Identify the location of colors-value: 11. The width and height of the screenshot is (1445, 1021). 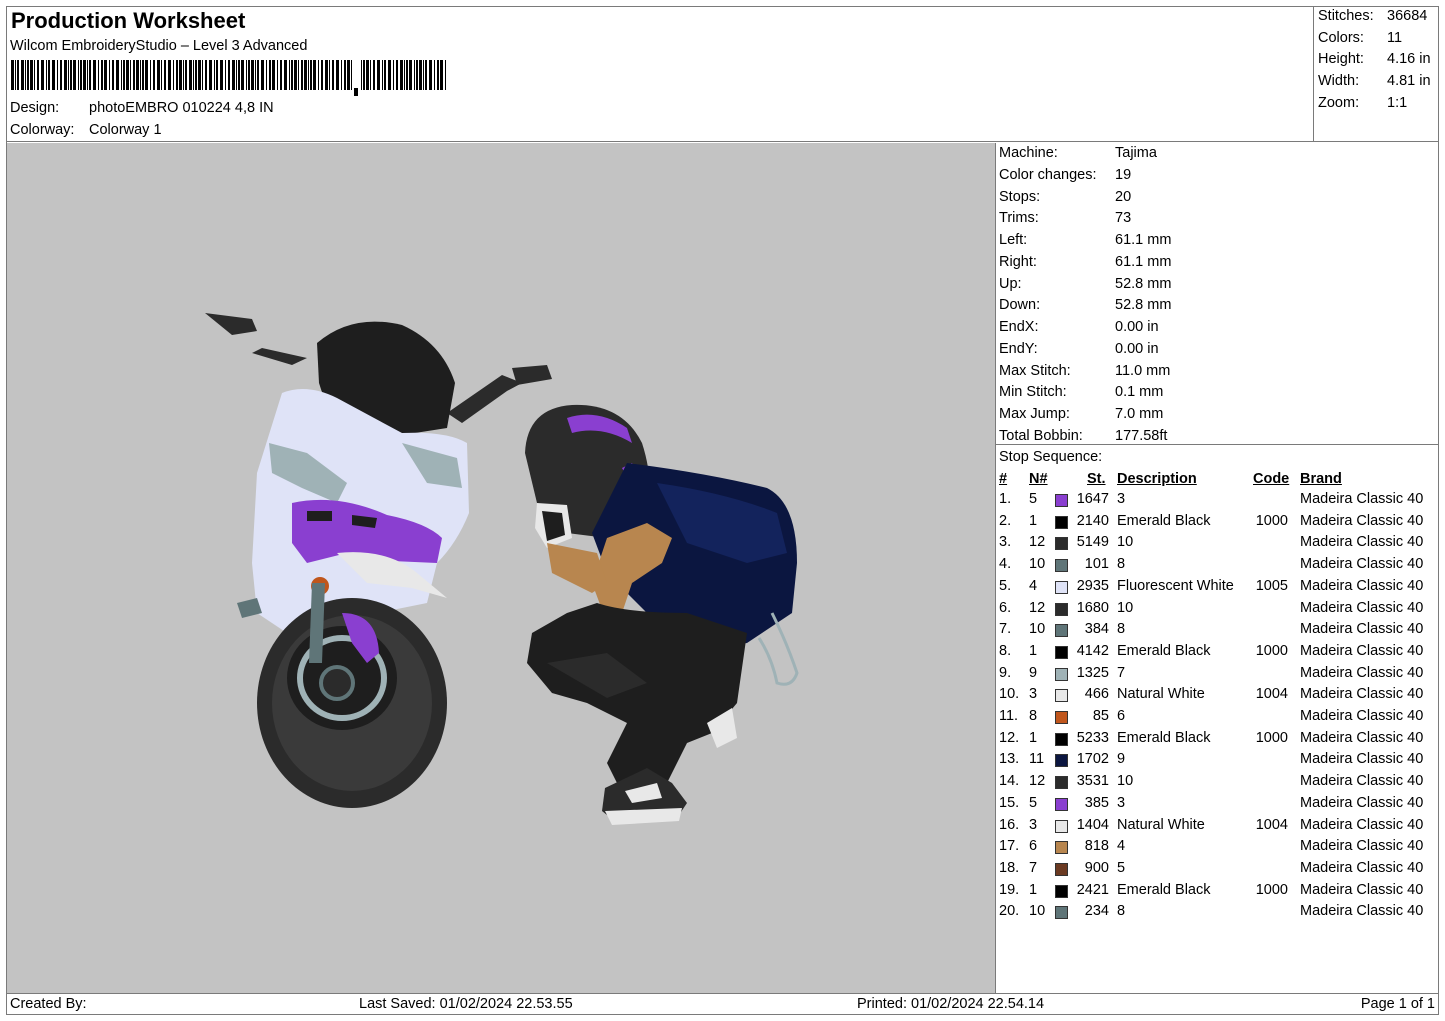
(1395, 38).